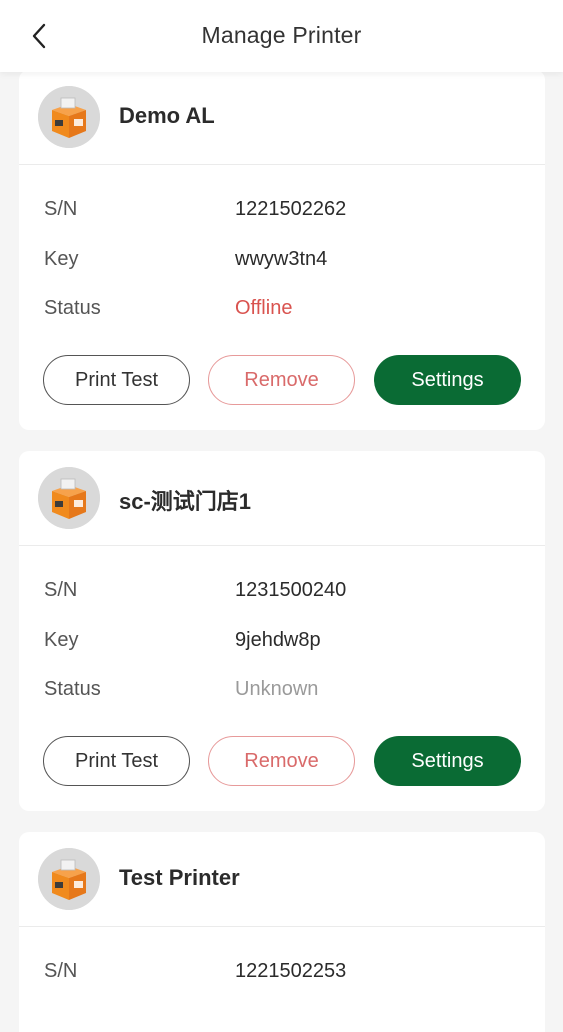 This screenshot has height=1032, width=563. What do you see at coordinates (291, 209) in the screenshot?
I see `sn-value: 1221502262` at bounding box center [291, 209].